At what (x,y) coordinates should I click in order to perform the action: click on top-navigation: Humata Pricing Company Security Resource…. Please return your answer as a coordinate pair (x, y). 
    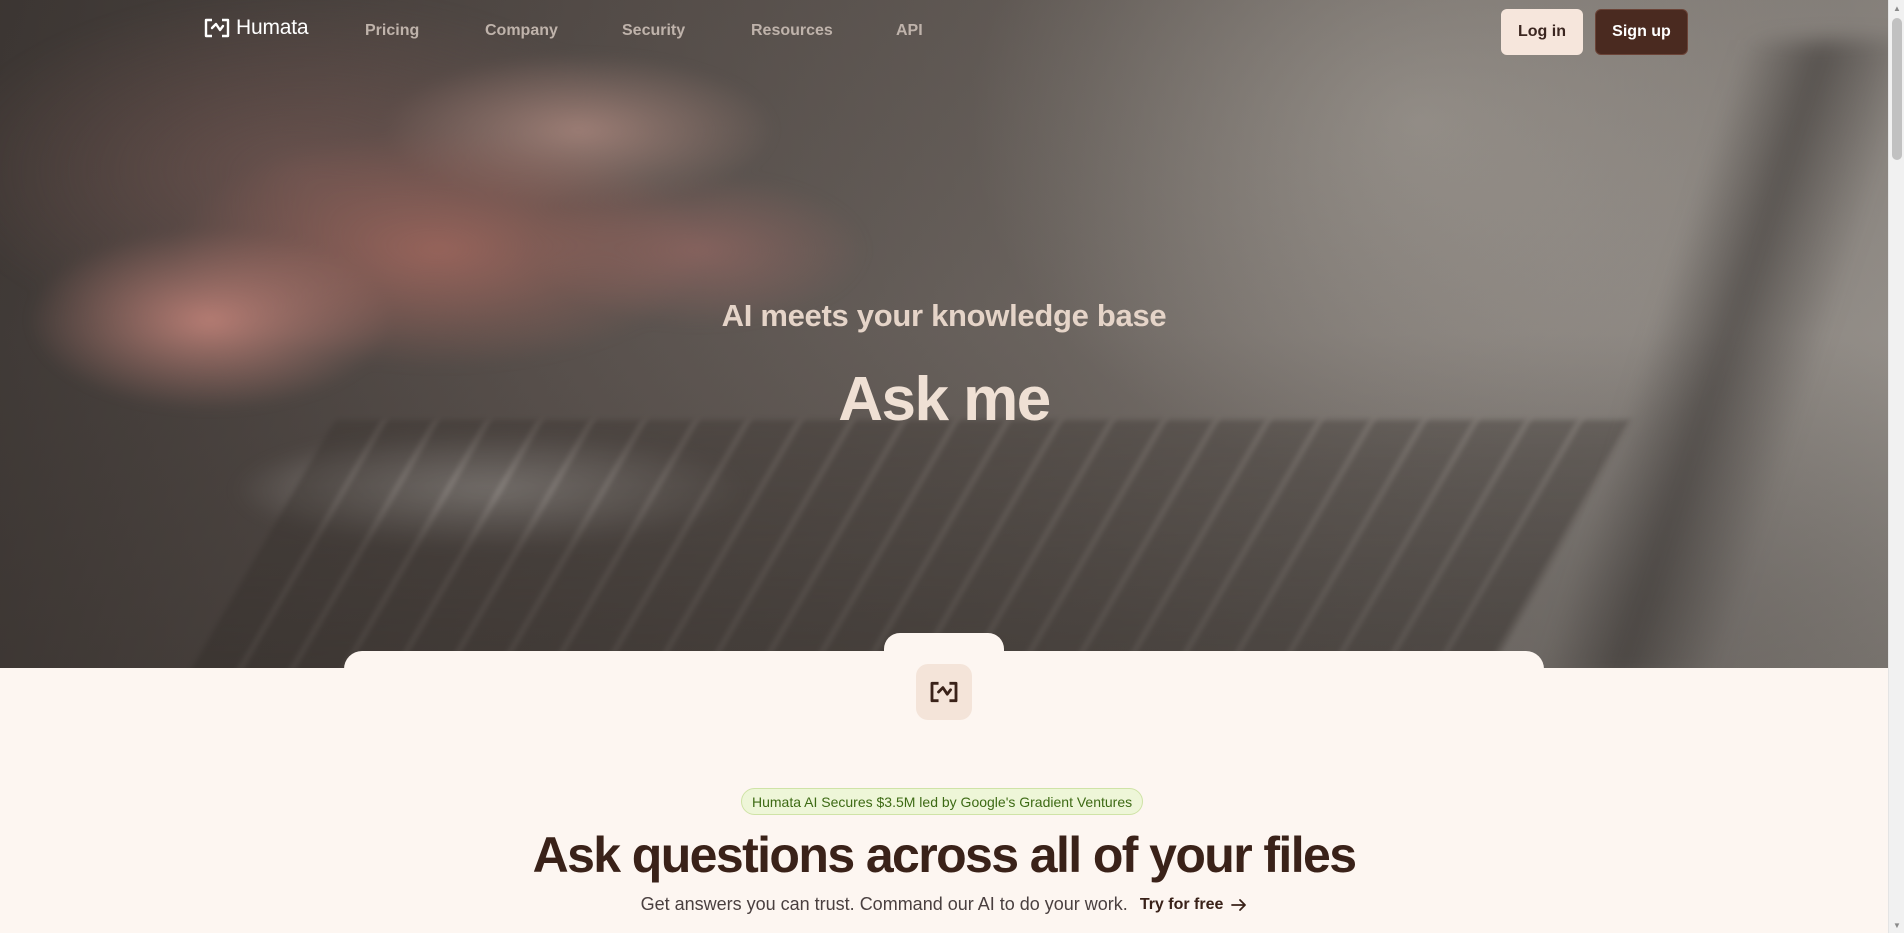
    Looking at the image, I should click on (944, 33).